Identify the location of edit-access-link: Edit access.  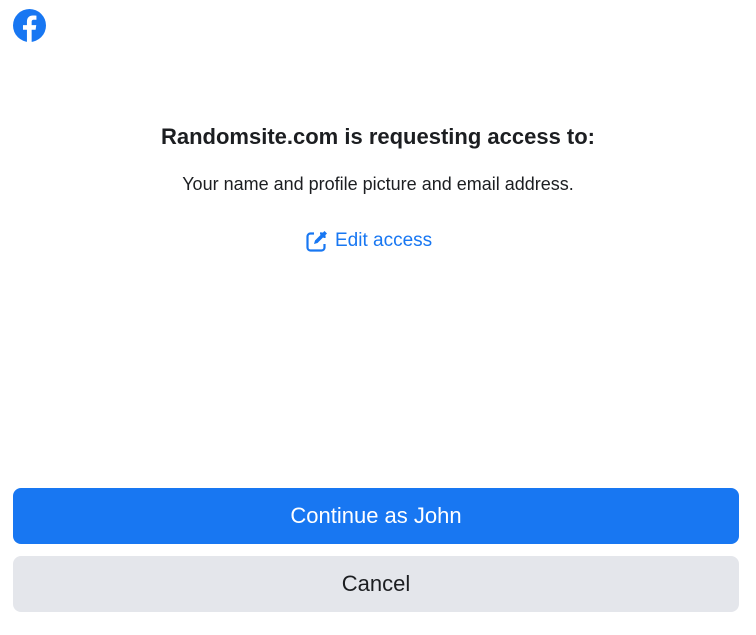
(368, 241).